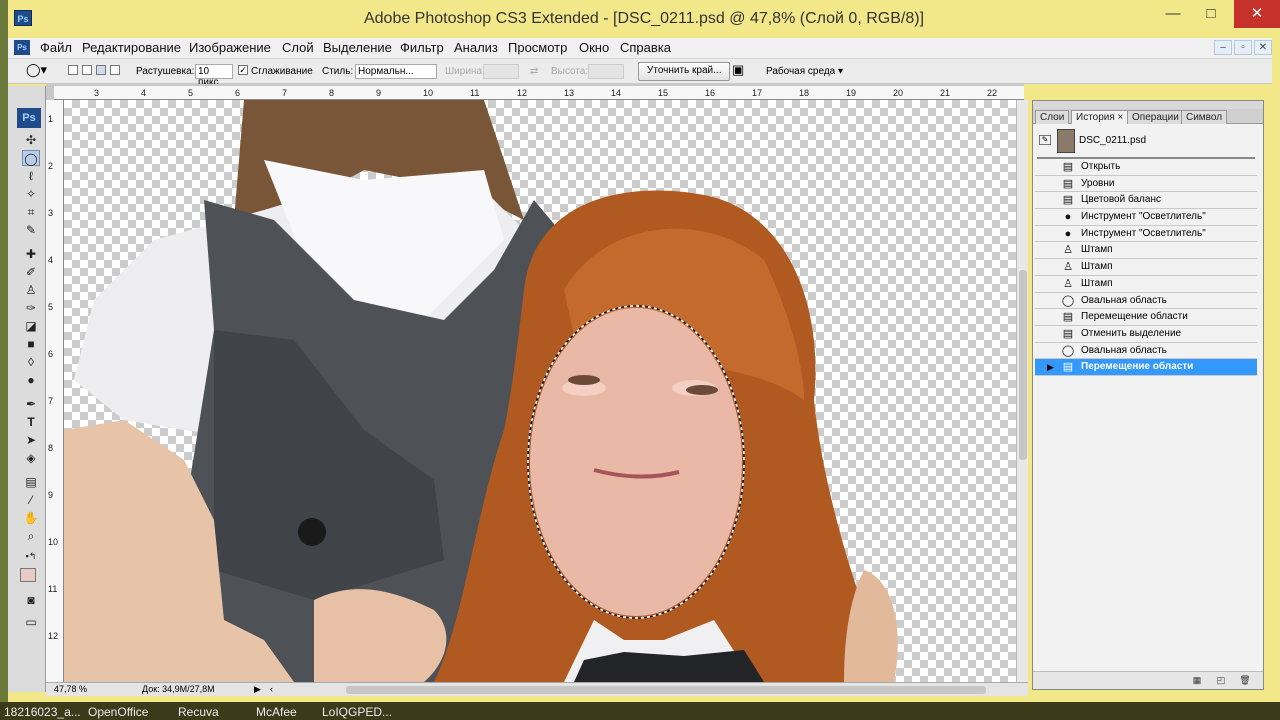 This screenshot has width=1280, height=720. I want to click on quick-mask-icon: ◙, so click(31, 600).